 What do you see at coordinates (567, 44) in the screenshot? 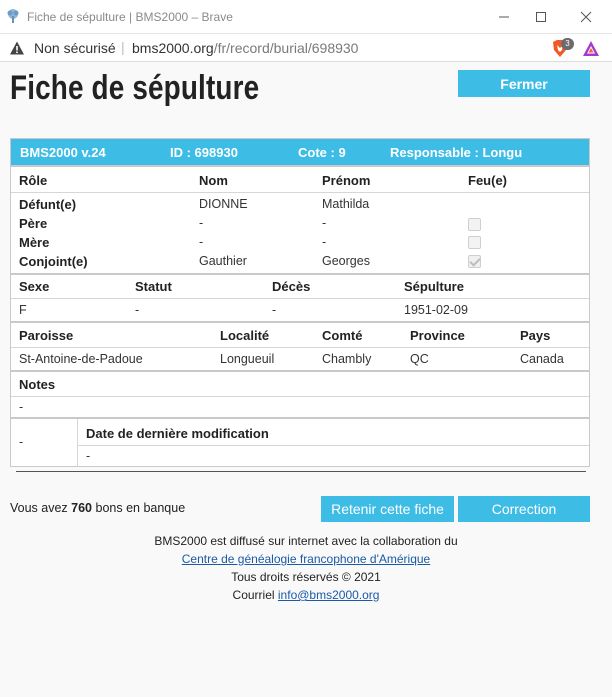
I see `shields-count-badge: 3` at bounding box center [567, 44].